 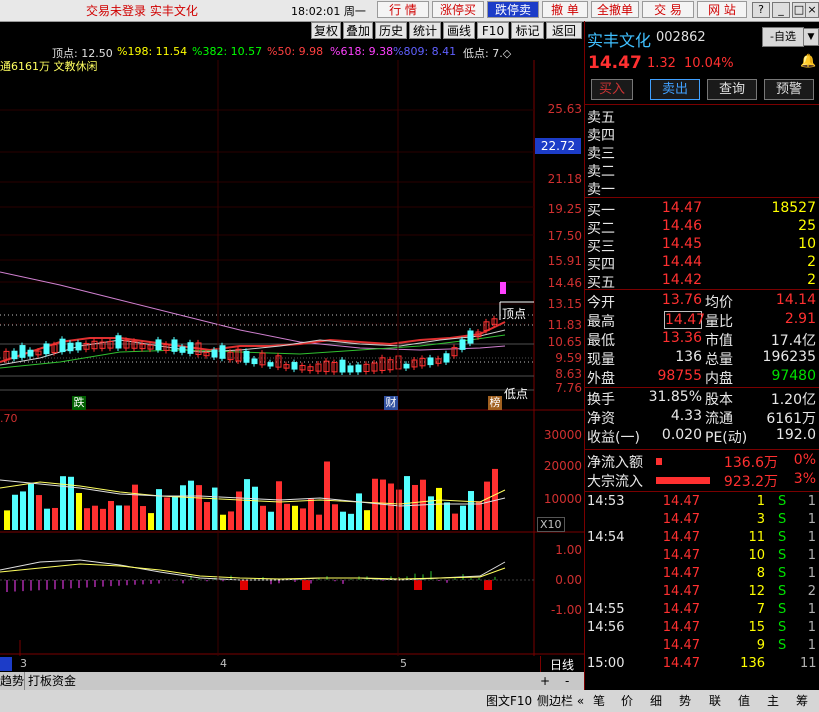 What do you see at coordinates (509, 700) in the screenshot?
I see `tab-f10-text: 图文F10` at bounding box center [509, 700].